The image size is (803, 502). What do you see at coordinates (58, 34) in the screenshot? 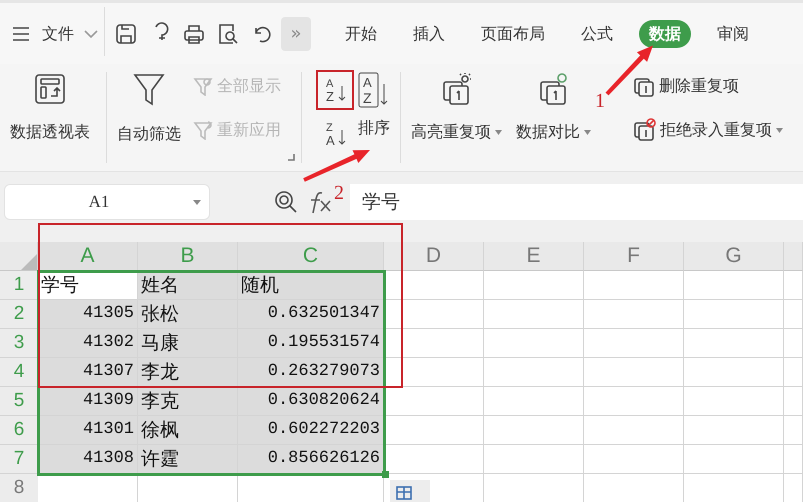
I see `file-menu: 文件` at bounding box center [58, 34].